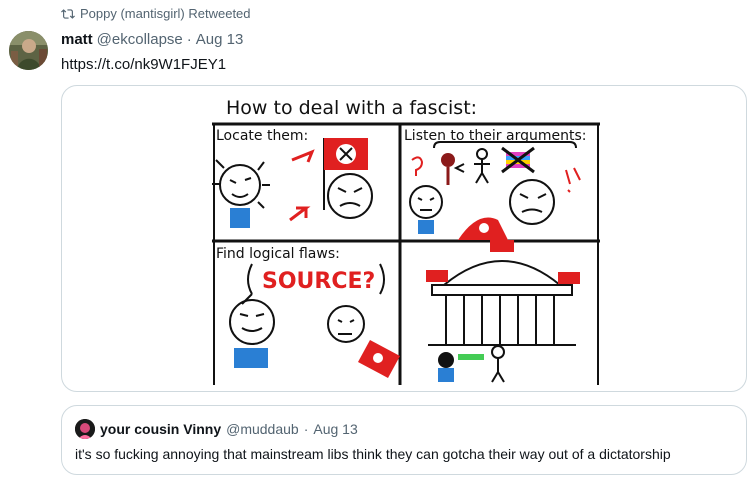 Image resolution: width=748 pixels, height=483 pixels. What do you see at coordinates (262, 136) in the screenshot?
I see `panel-1-caption: Locate them:` at bounding box center [262, 136].